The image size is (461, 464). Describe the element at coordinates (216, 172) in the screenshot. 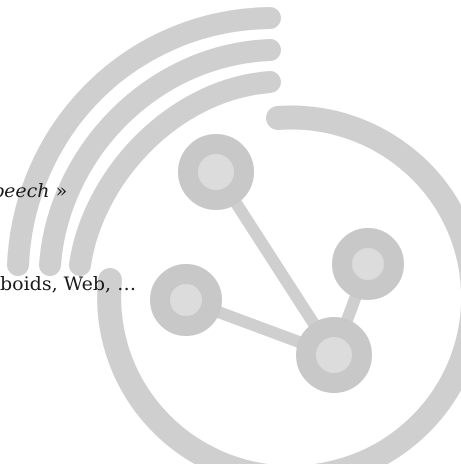

I see `node-top` at that location.